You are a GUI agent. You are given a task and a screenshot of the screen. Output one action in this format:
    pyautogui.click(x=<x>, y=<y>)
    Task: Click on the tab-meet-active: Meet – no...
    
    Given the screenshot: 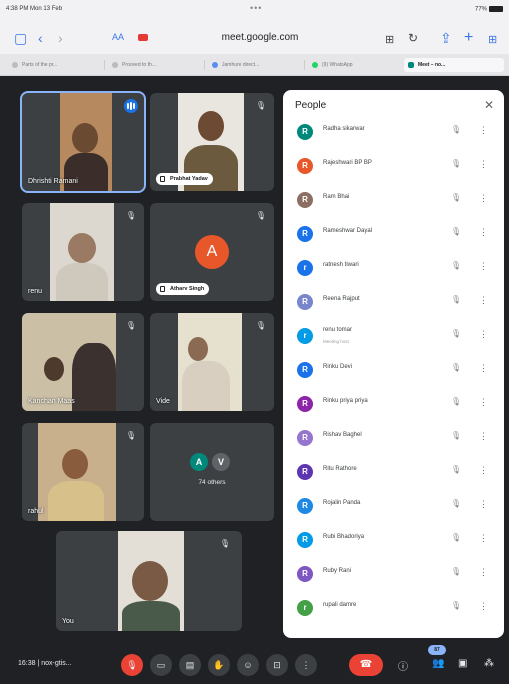 What is the action you would take?
    pyautogui.click(x=454, y=65)
    